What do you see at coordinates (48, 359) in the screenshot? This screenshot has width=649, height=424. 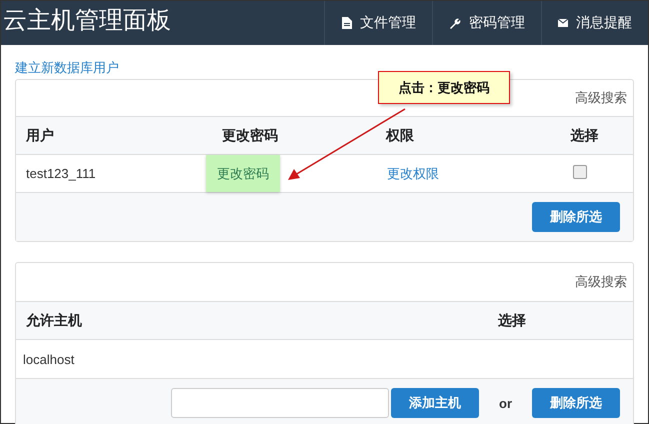 I see `host-cell: localhost` at bounding box center [48, 359].